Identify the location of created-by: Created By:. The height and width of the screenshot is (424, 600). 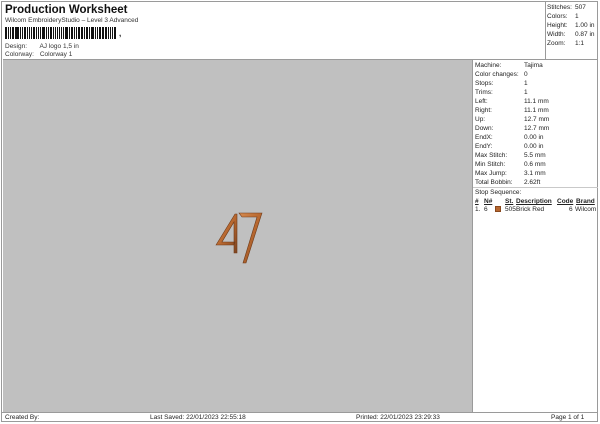
(22, 417).